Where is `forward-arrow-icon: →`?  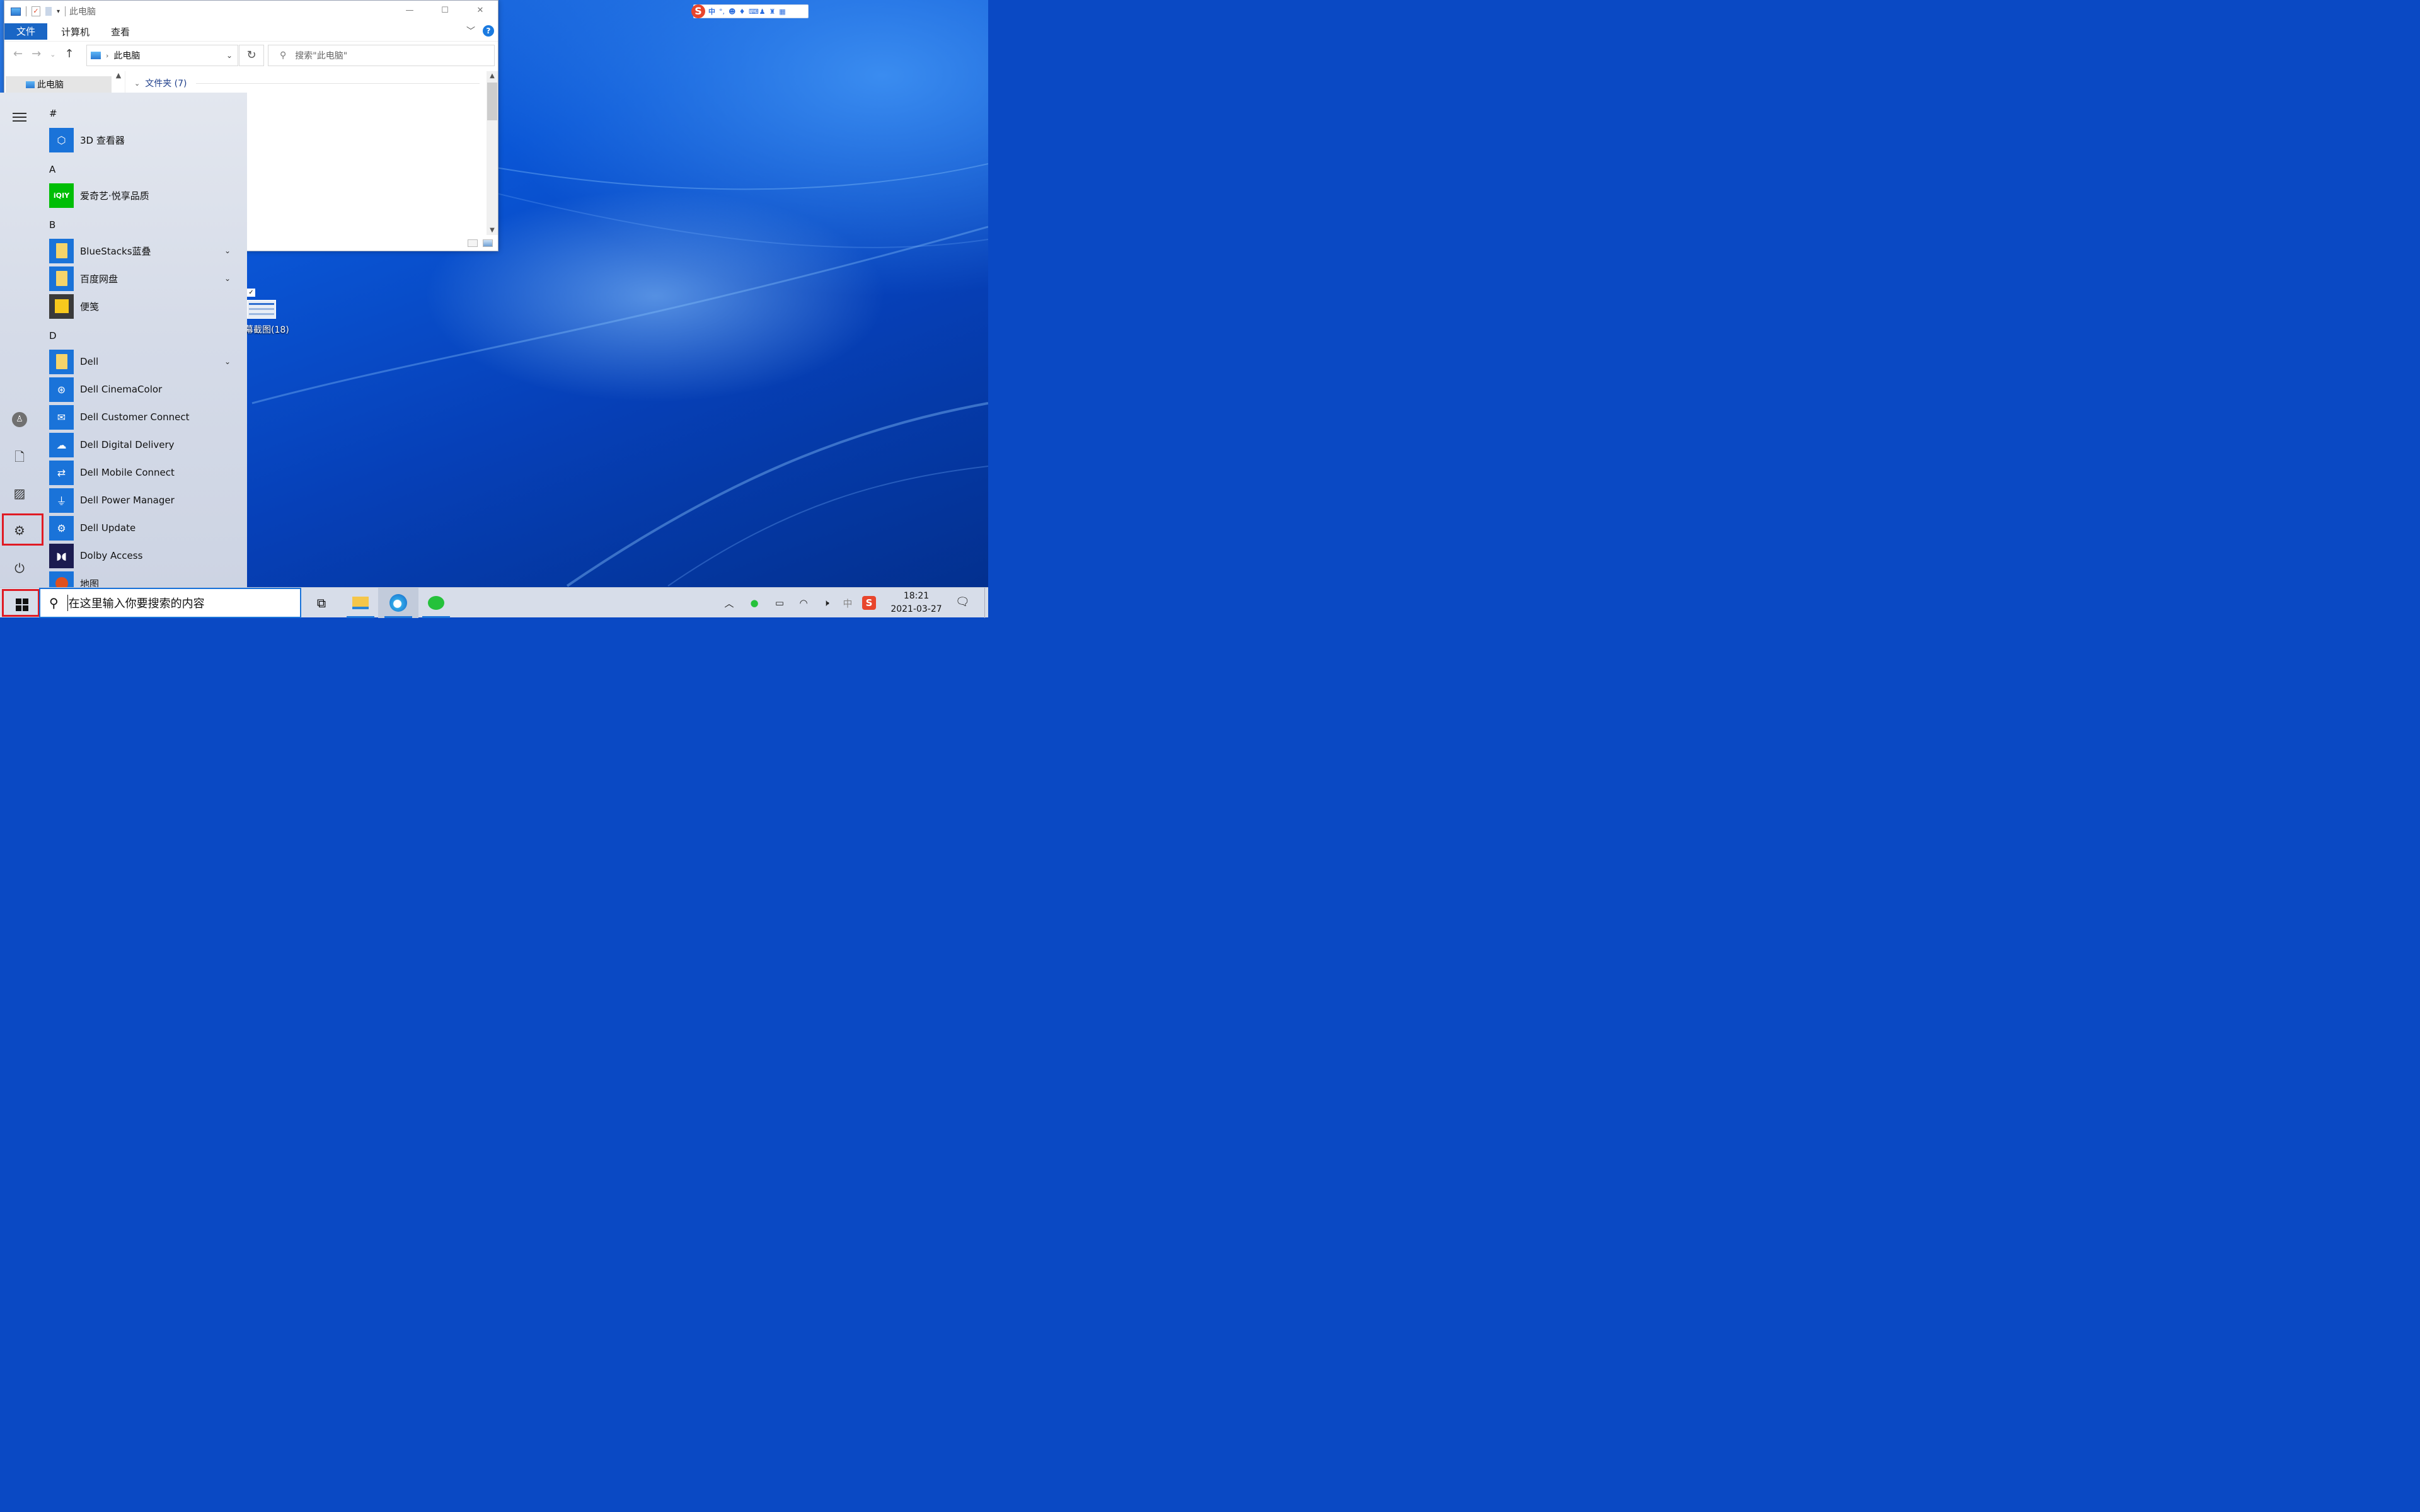 forward-arrow-icon: → is located at coordinates (36, 54).